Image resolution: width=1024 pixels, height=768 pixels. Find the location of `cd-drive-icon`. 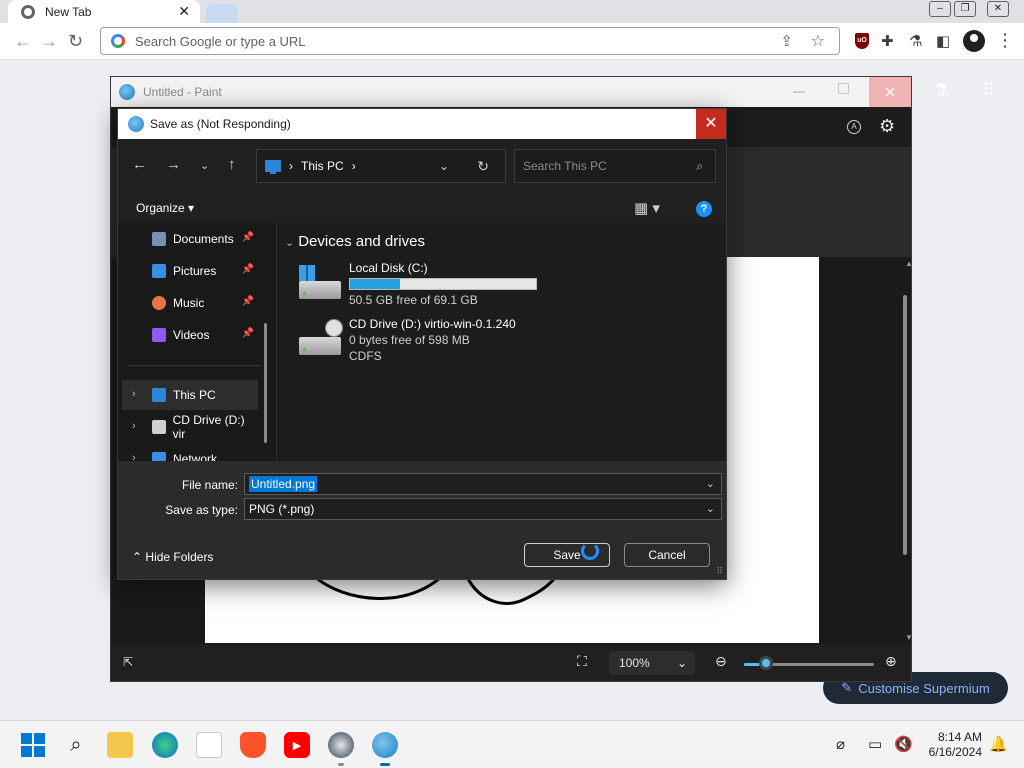

cd-drive-icon is located at coordinates (159, 427).